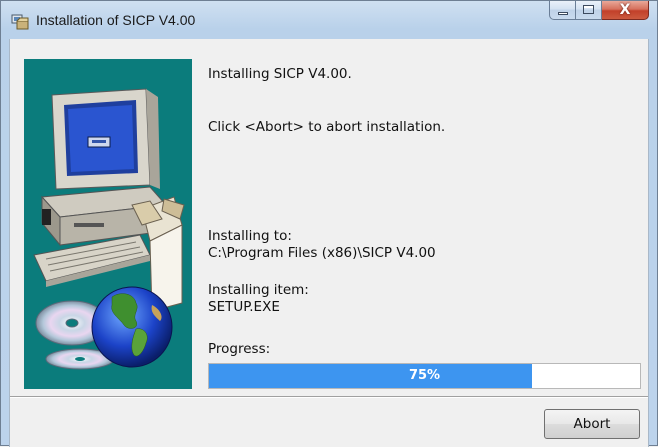 This screenshot has width=658, height=447. I want to click on install-to-label: Installing to:, so click(250, 236).